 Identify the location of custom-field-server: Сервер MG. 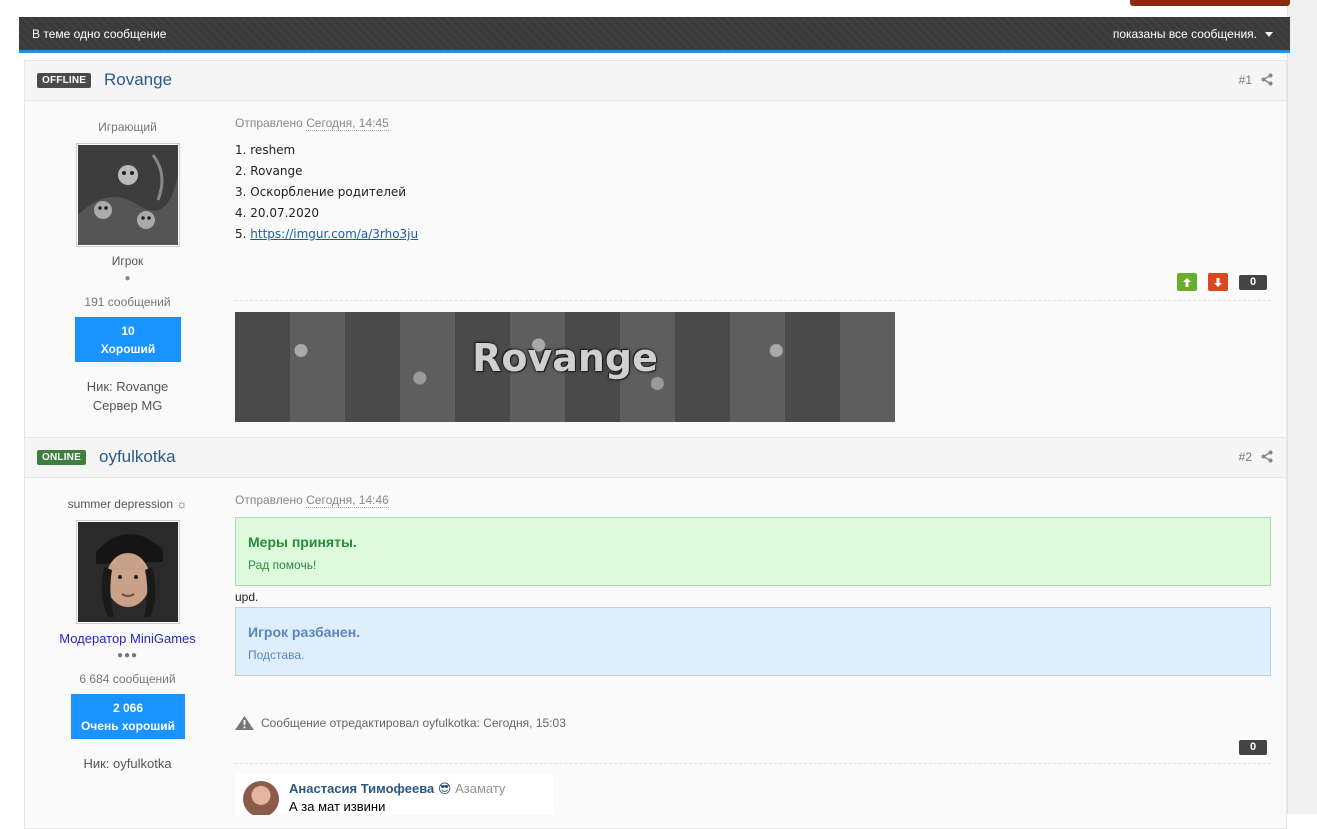
(127, 405).